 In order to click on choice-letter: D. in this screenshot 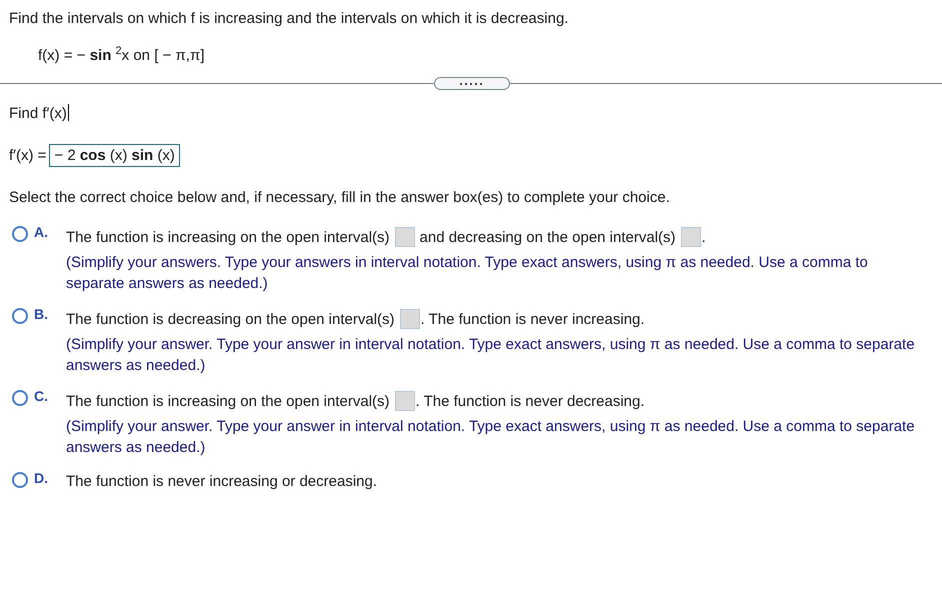, I will do `click(41, 479)`.